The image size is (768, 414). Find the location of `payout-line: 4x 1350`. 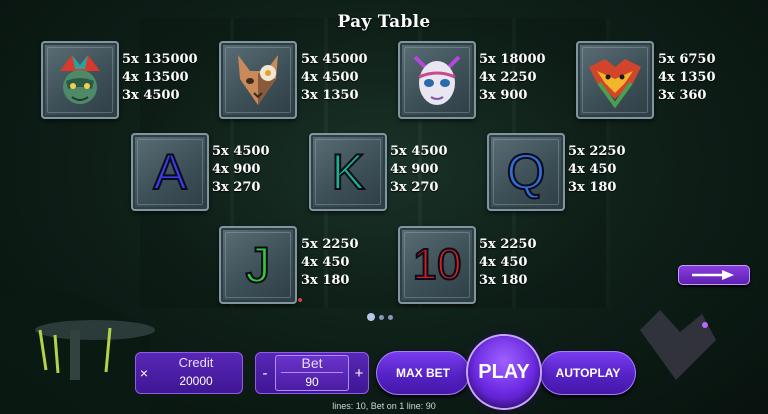

payout-line: 4x 1350 is located at coordinates (687, 77).